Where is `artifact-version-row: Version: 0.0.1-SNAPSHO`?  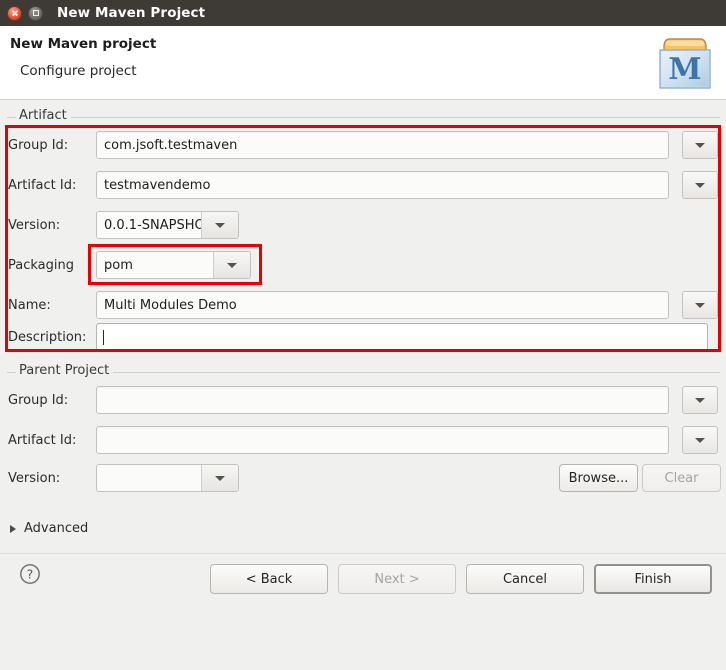 artifact-version-row: Version: 0.0.1-SNAPSHO is located at coordinates (119, 225).